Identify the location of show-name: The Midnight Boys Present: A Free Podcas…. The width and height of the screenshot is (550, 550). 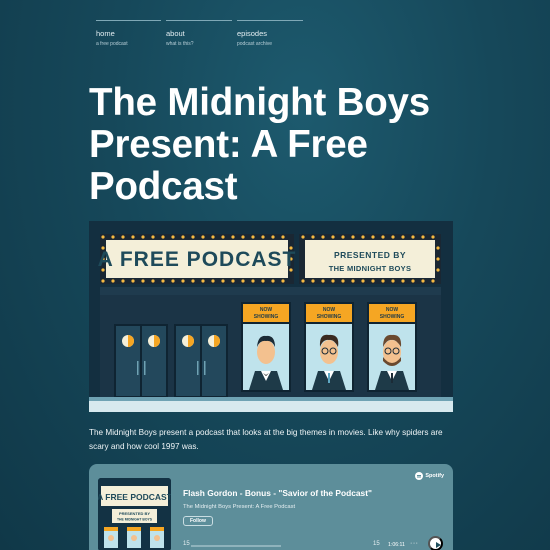
(239, 507).